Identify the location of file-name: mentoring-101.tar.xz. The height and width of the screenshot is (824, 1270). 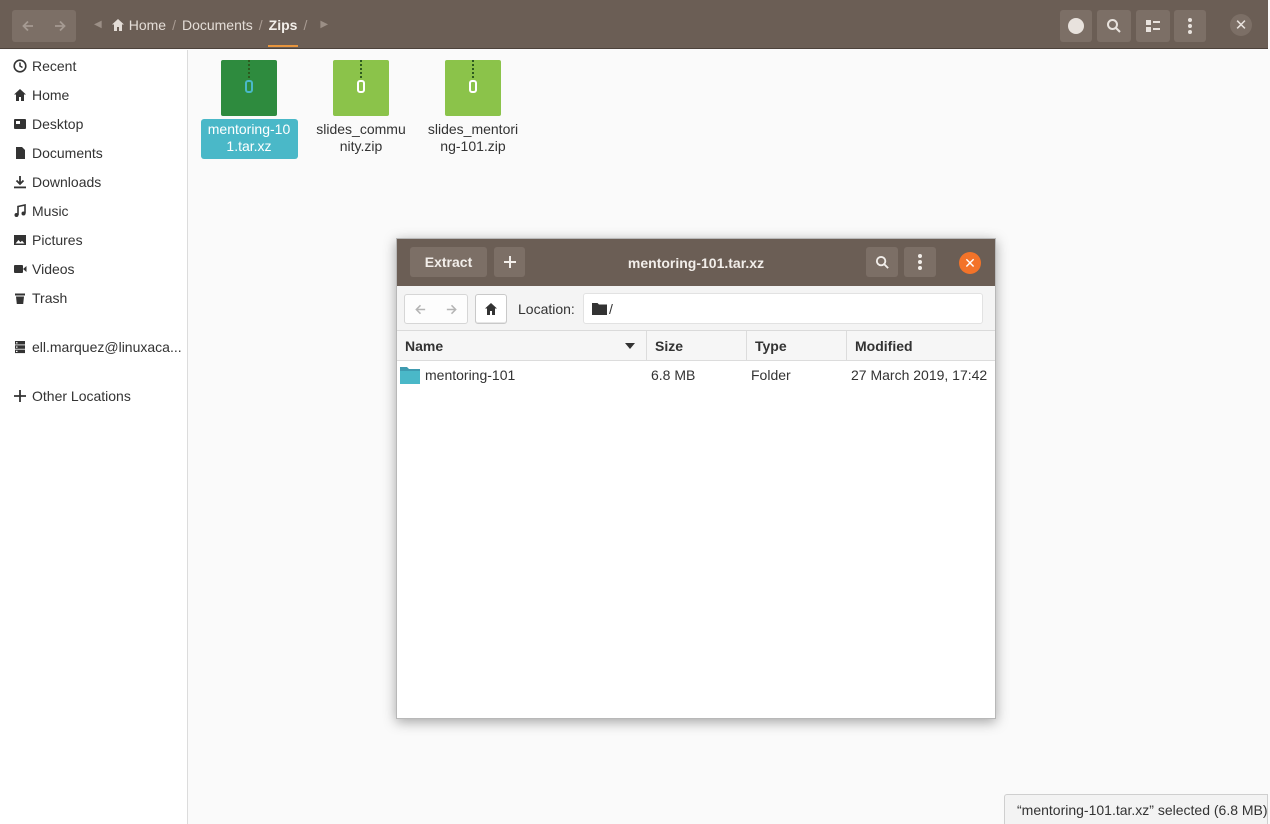
(249, 139).